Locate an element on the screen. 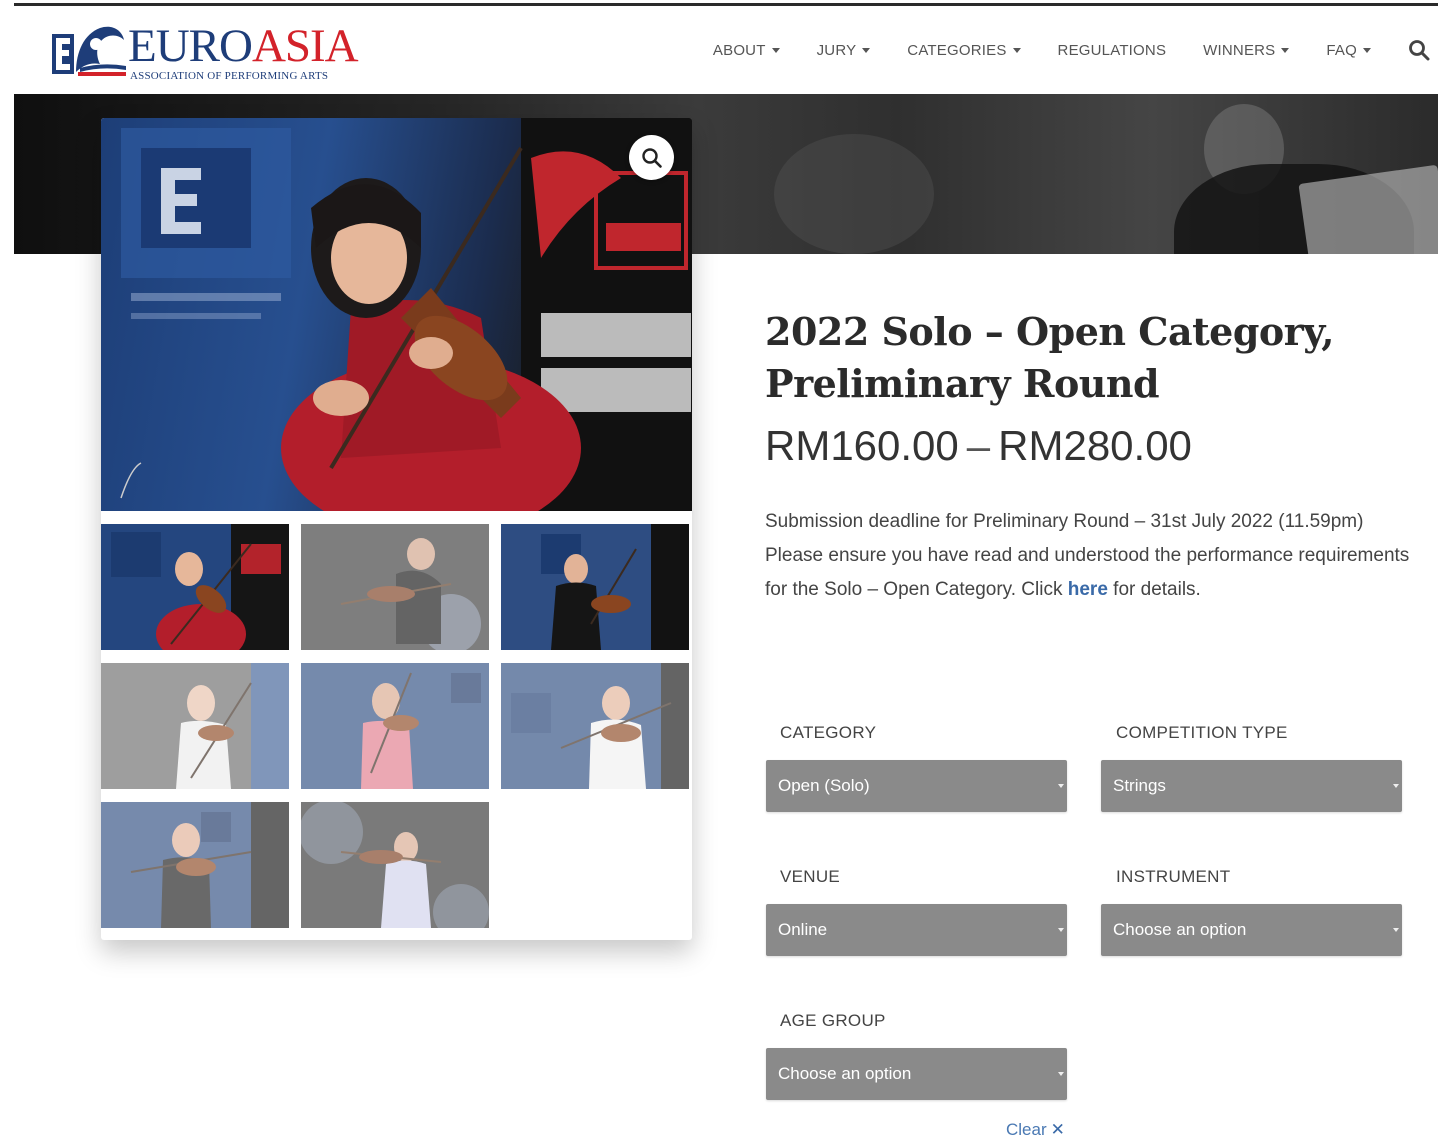  nav-item-jury: JURY is located at coordinates (844, 50).